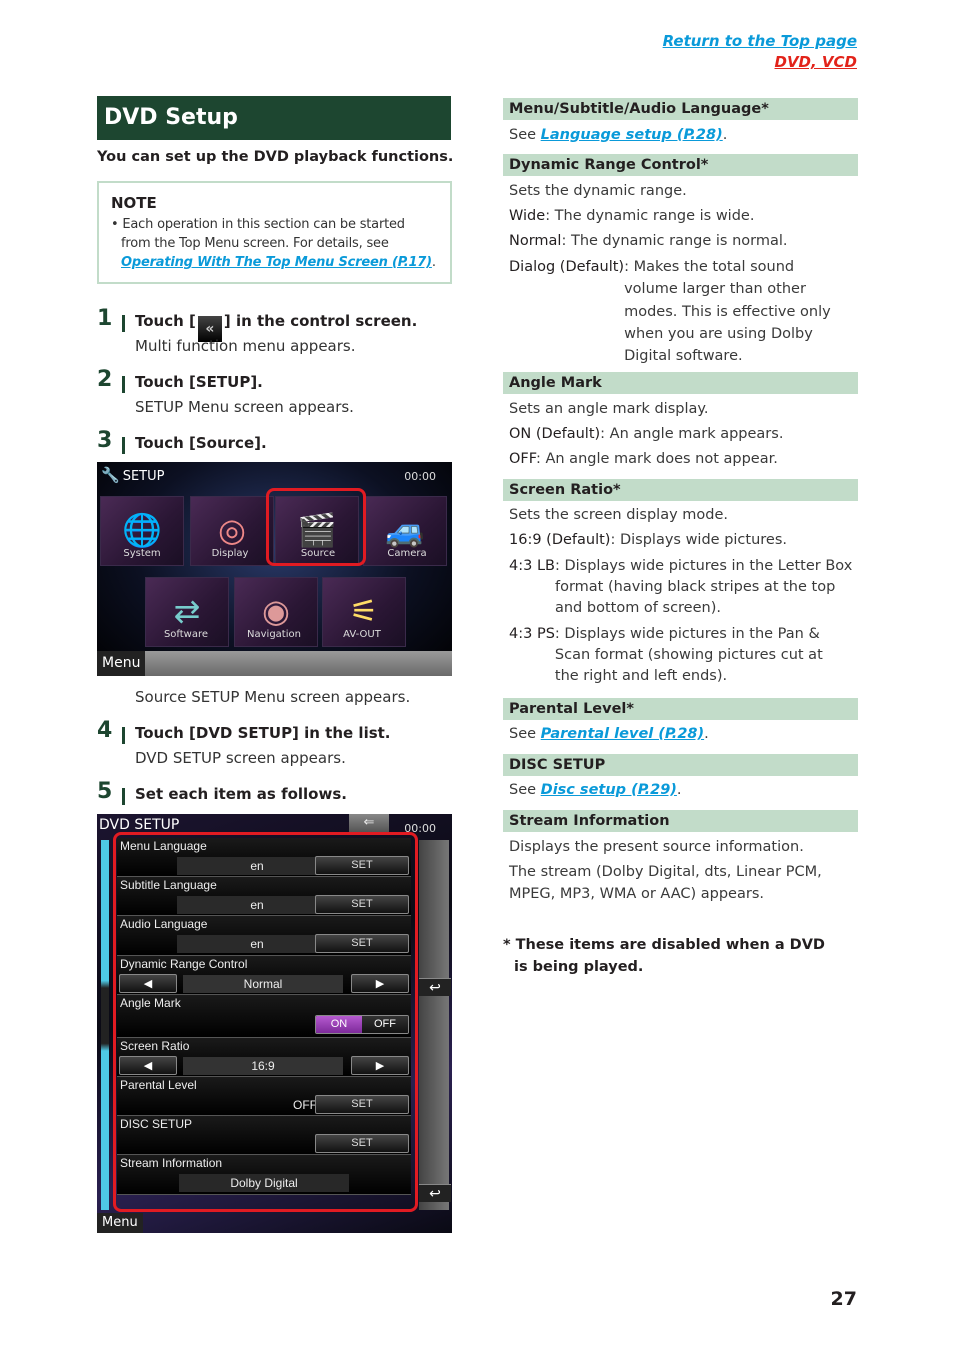 The height and width of the screenshot is (1354, 954). Describe the element at coordinates (598, 191) in the screenshot. I see `drc-desc: Sets the dynamic range.` at that location.